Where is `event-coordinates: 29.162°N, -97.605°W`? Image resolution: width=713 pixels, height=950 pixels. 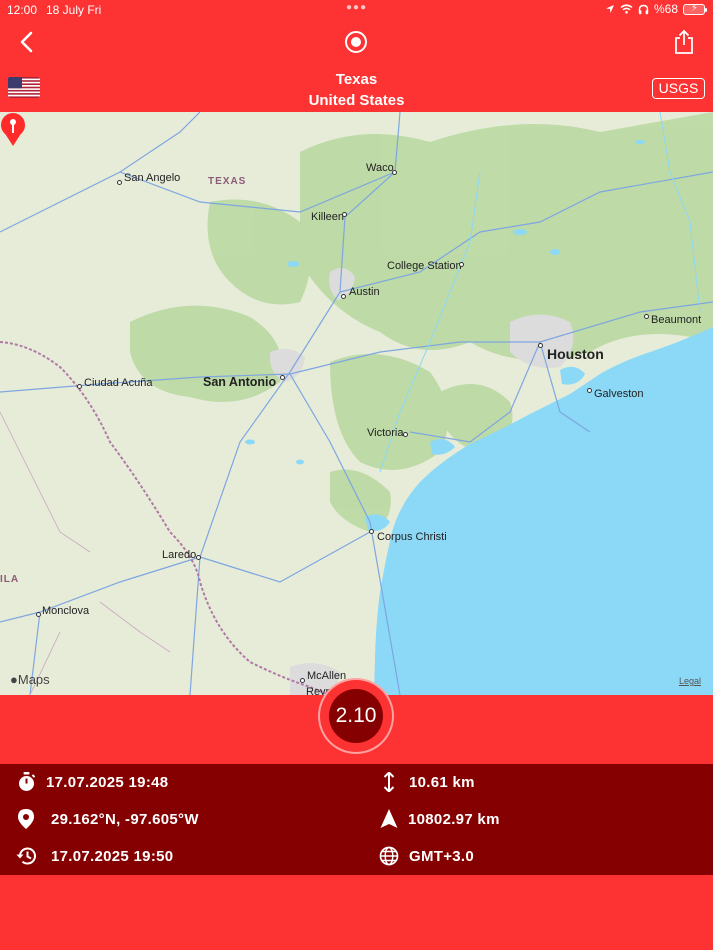 event-coordinates: 29.162°N, -97.605°W is located at coordinates (125, 819).